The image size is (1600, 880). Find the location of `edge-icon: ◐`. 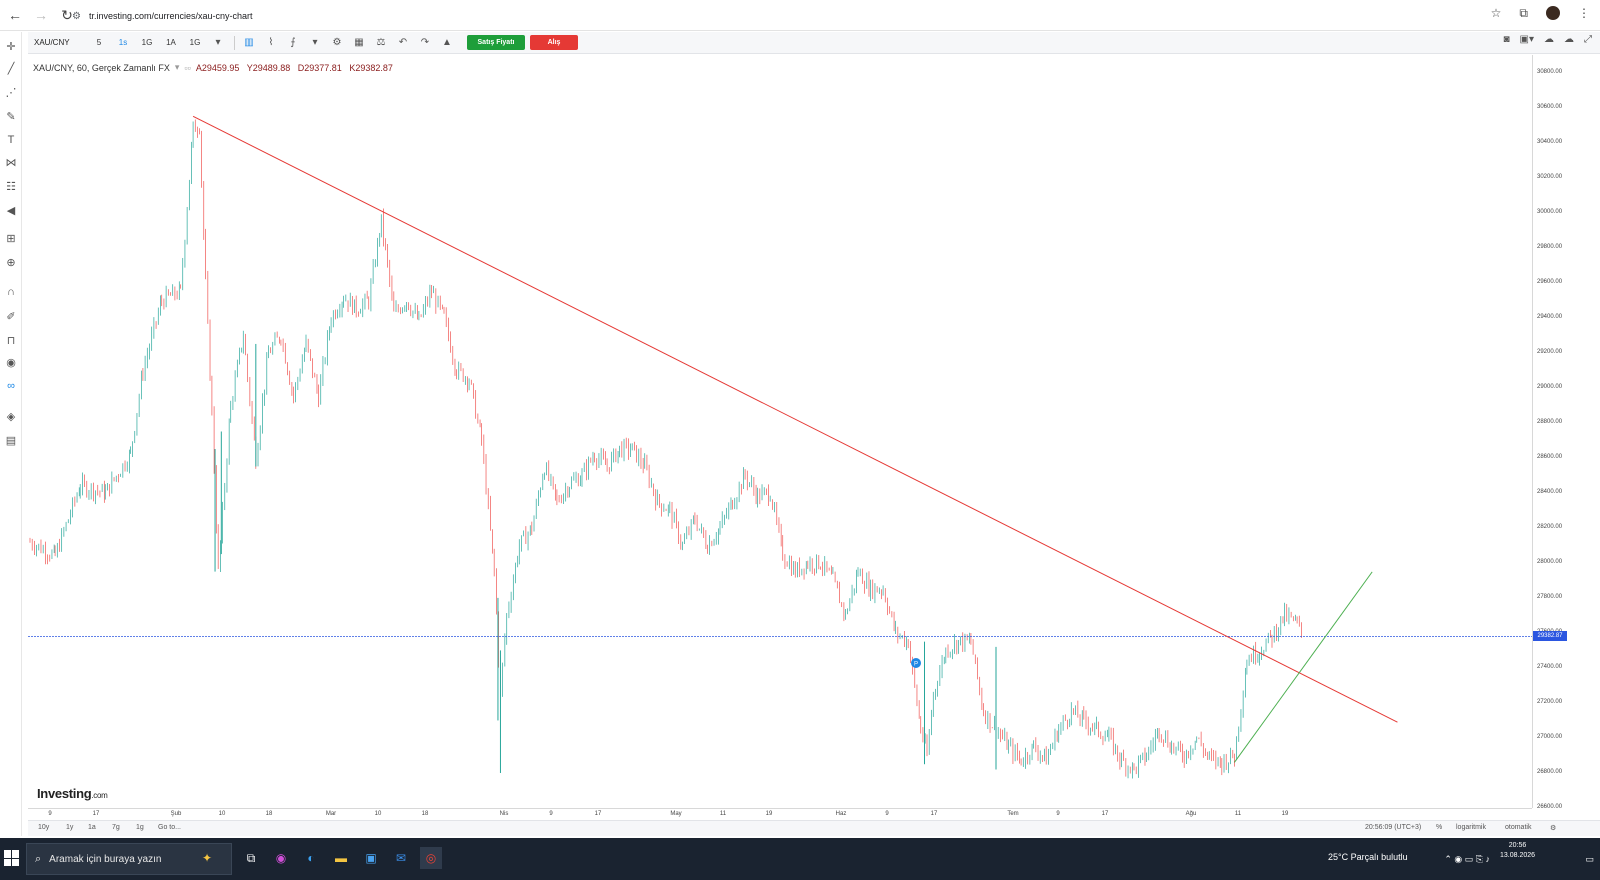

edge-icon: ◐ is located at coordinates (311, 858).